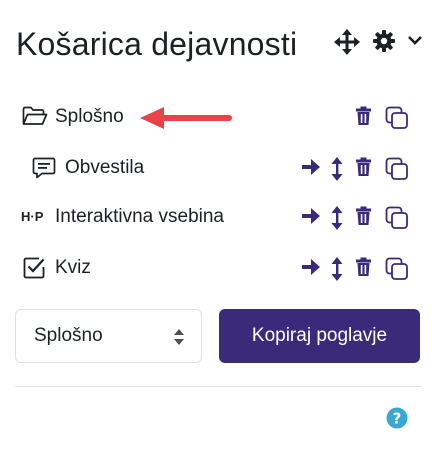 The width and height of the screenshot is (436, 449). Describe the element at coordinates (218, 386) in the screenshot. I see `divider` at that location.